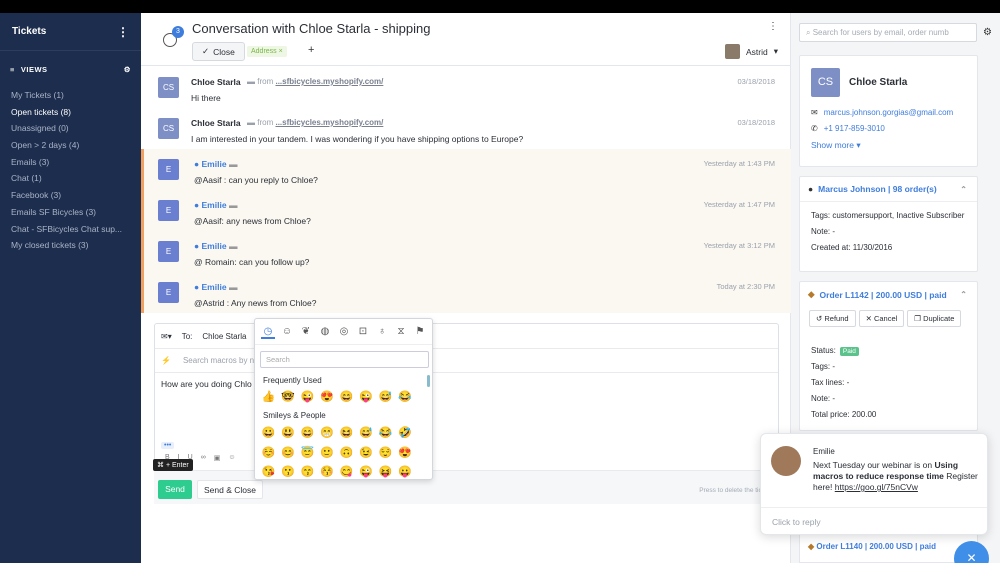 This screenshot has height=563, width=1000. What do you see at coordinates (307, 453) in the screenshot?
I see `emoji: 😇` at bounding box center [307, 453].